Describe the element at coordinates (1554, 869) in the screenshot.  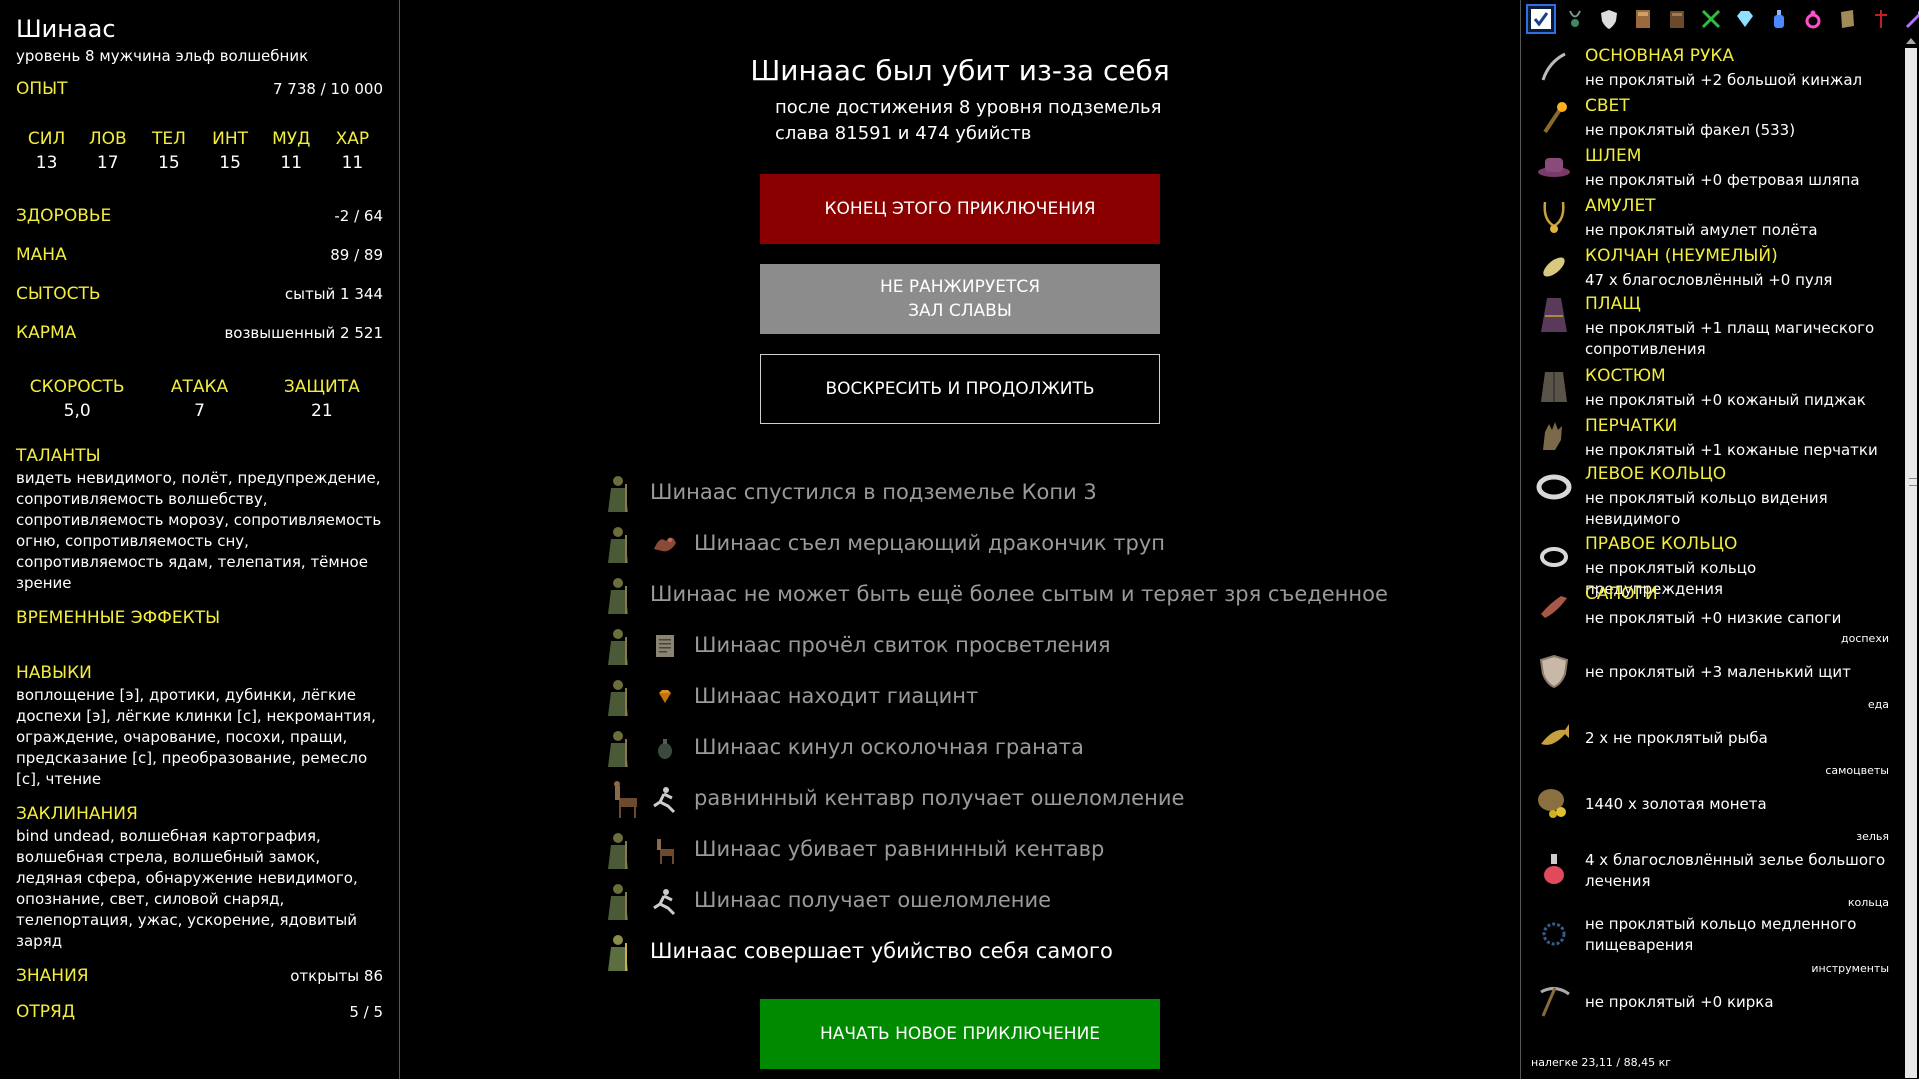
I see `potion-icon` at that location.